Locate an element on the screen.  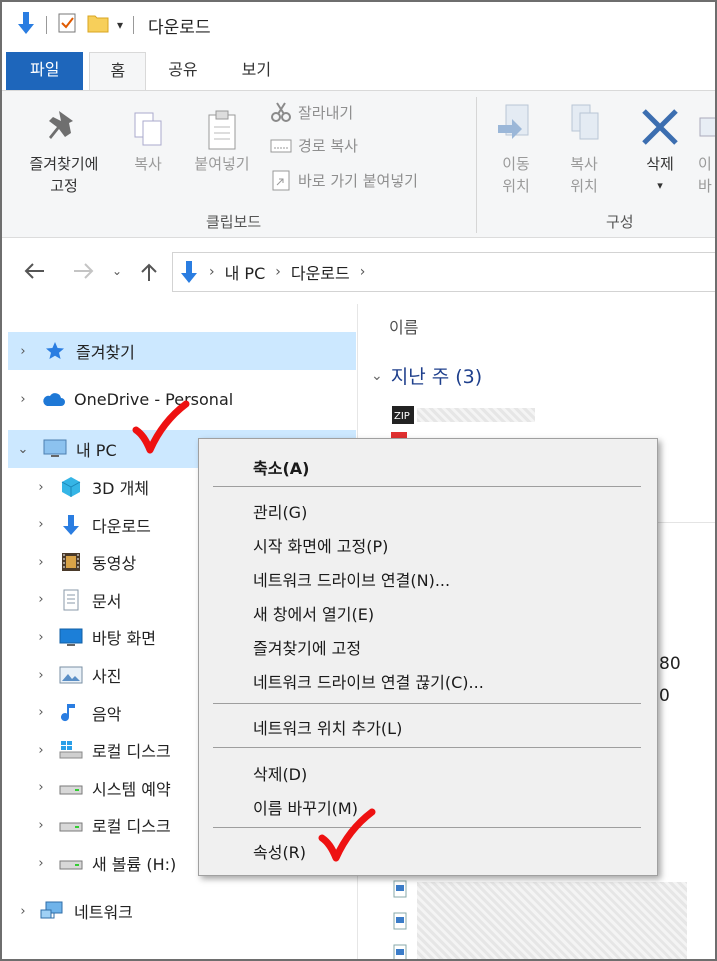
delete-button: 삭제 ▾ is located at coordinates (660, 149).